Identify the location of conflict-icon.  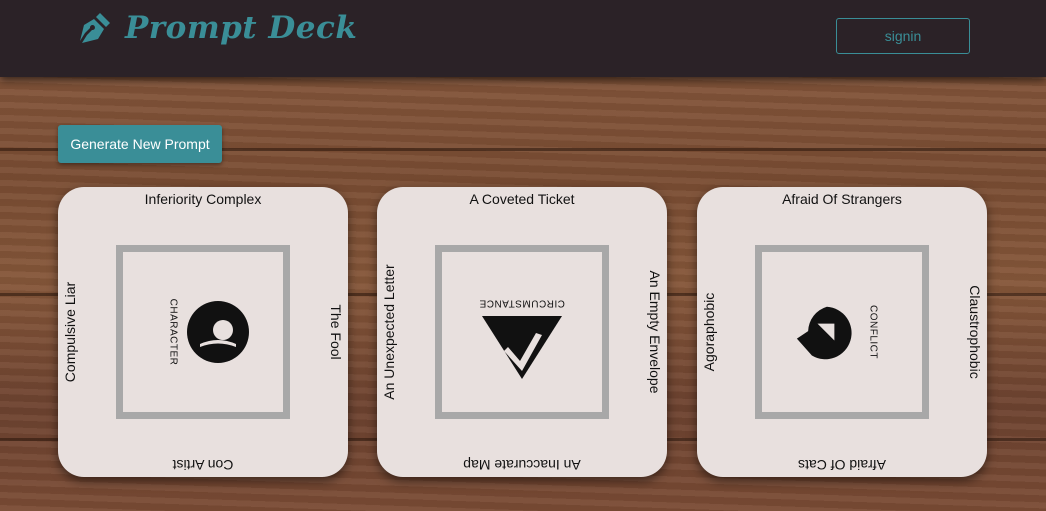
(824, 333).